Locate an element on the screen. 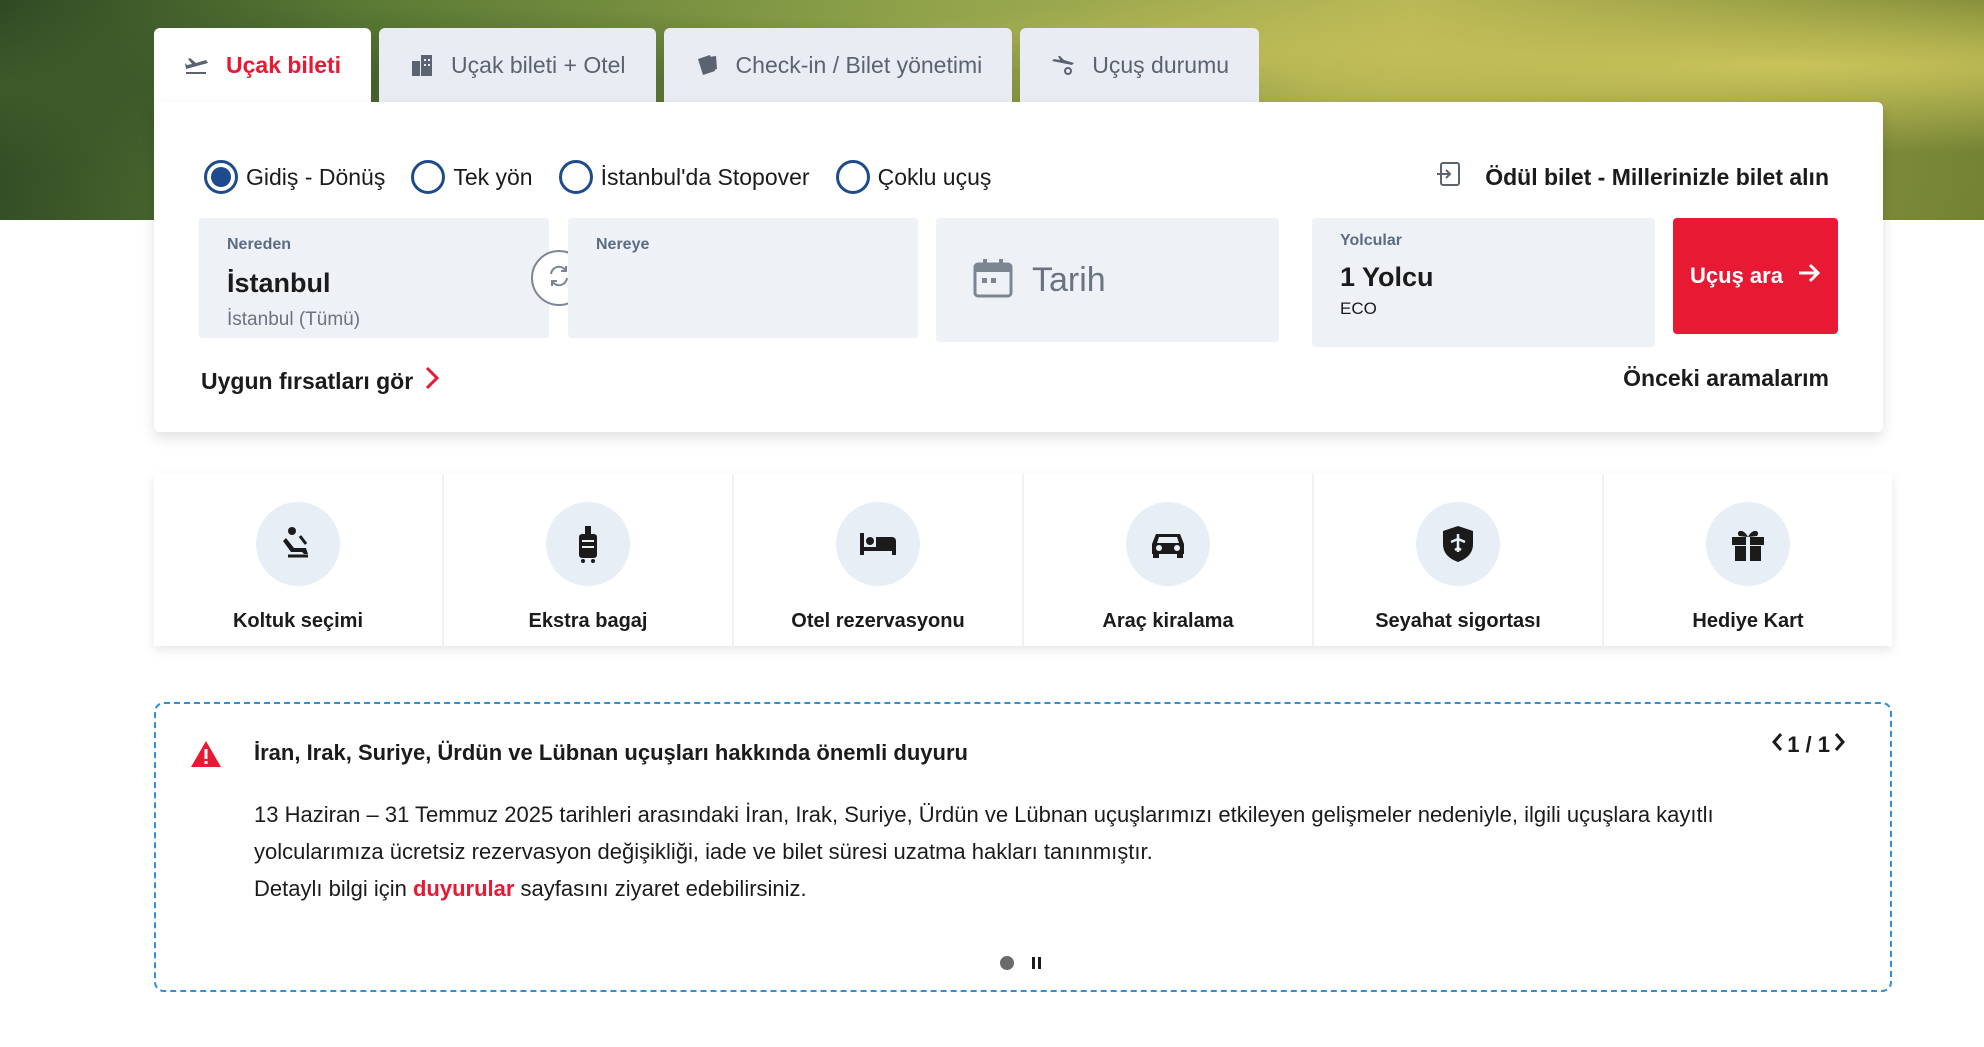 The image size is (1984, 1047). date-placeholder: Tarih is located at coordinates (1069, 279).